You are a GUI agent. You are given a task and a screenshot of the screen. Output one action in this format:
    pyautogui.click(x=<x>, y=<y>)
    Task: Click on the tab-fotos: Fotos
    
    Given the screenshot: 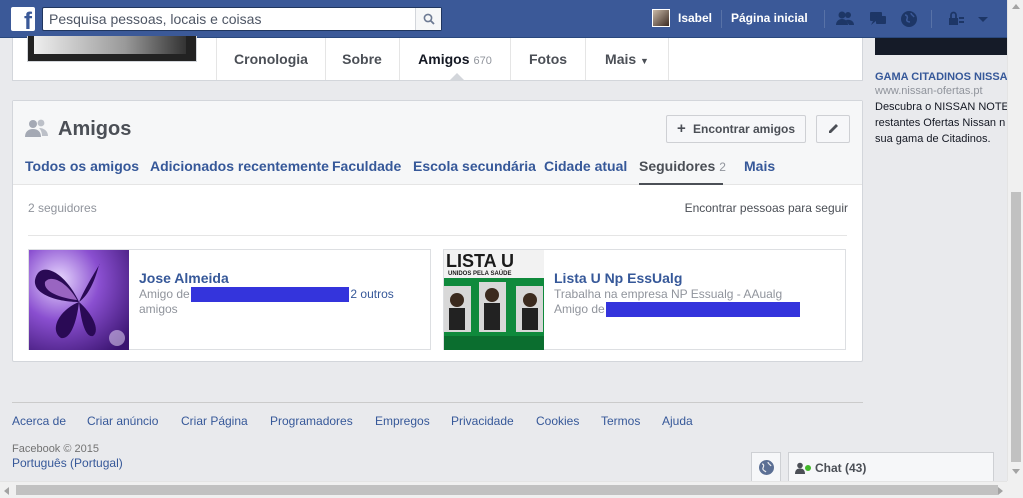 What is the action you would take?
    pyautogui.click(x=548, y=59)
    